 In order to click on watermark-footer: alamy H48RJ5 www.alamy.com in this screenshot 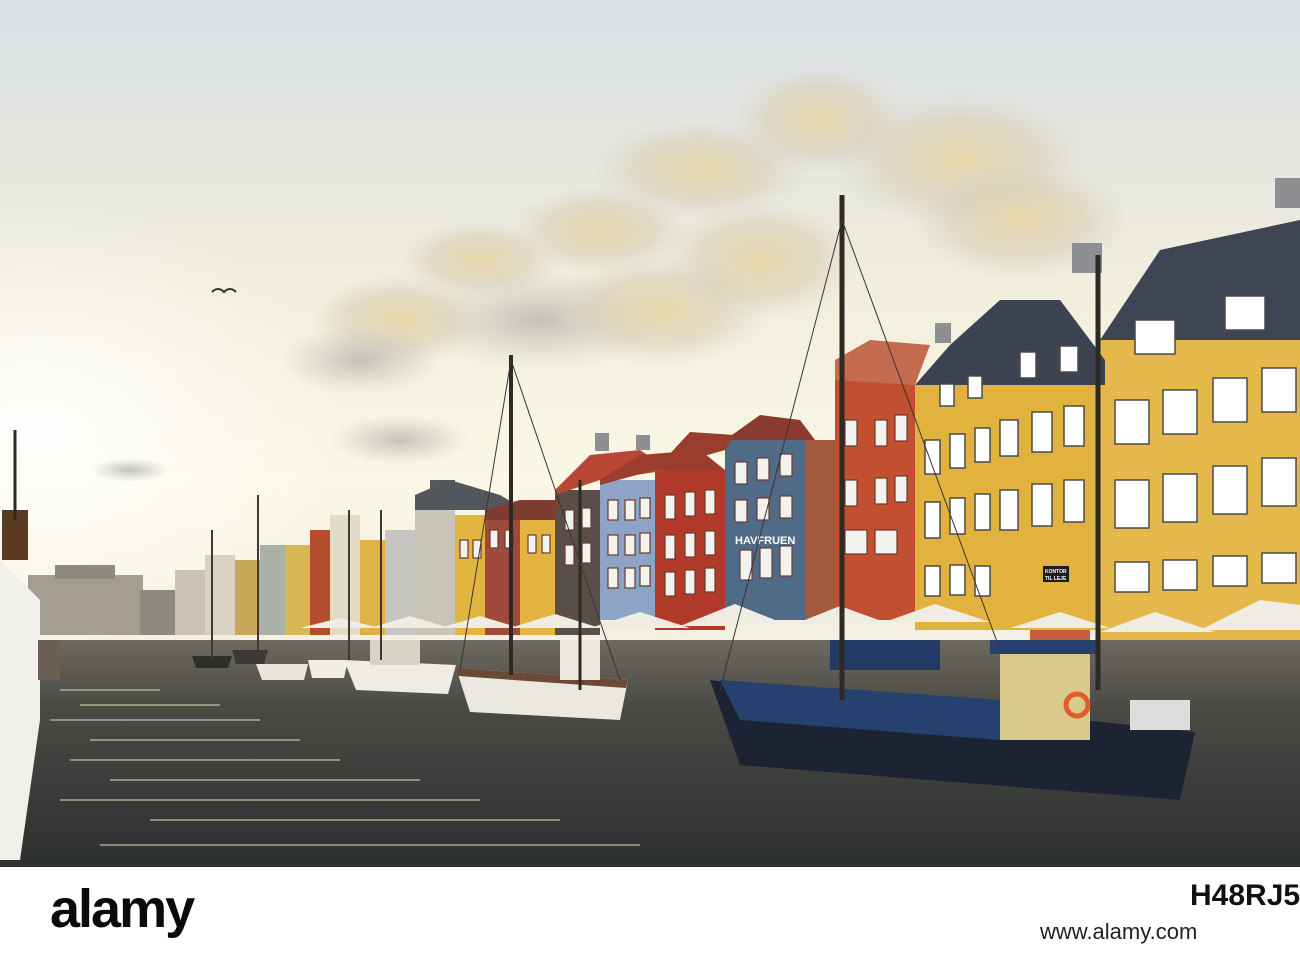, I will do `click(650, 911)`.